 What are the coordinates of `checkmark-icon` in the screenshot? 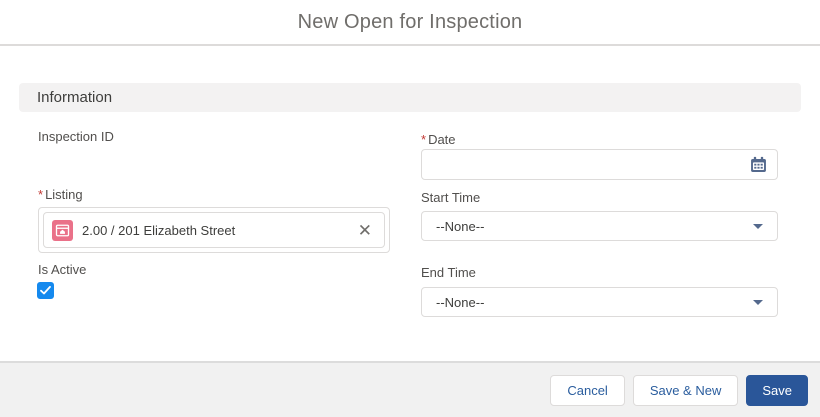 It's located at (45, 290).